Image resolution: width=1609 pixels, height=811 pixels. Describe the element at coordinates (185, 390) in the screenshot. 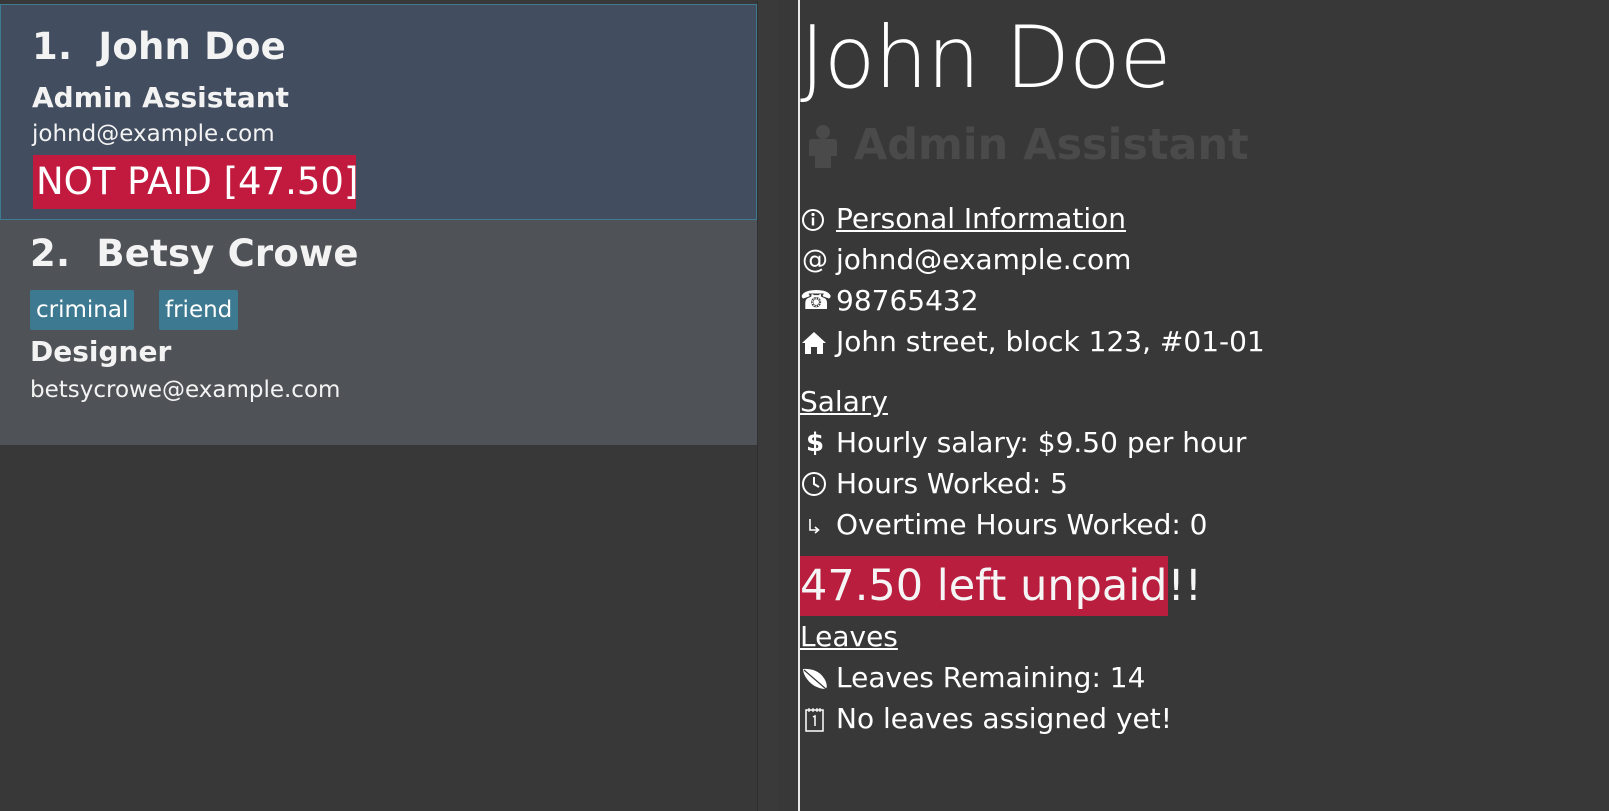

I see `person-email: betsycrowe@example.com` at that location.